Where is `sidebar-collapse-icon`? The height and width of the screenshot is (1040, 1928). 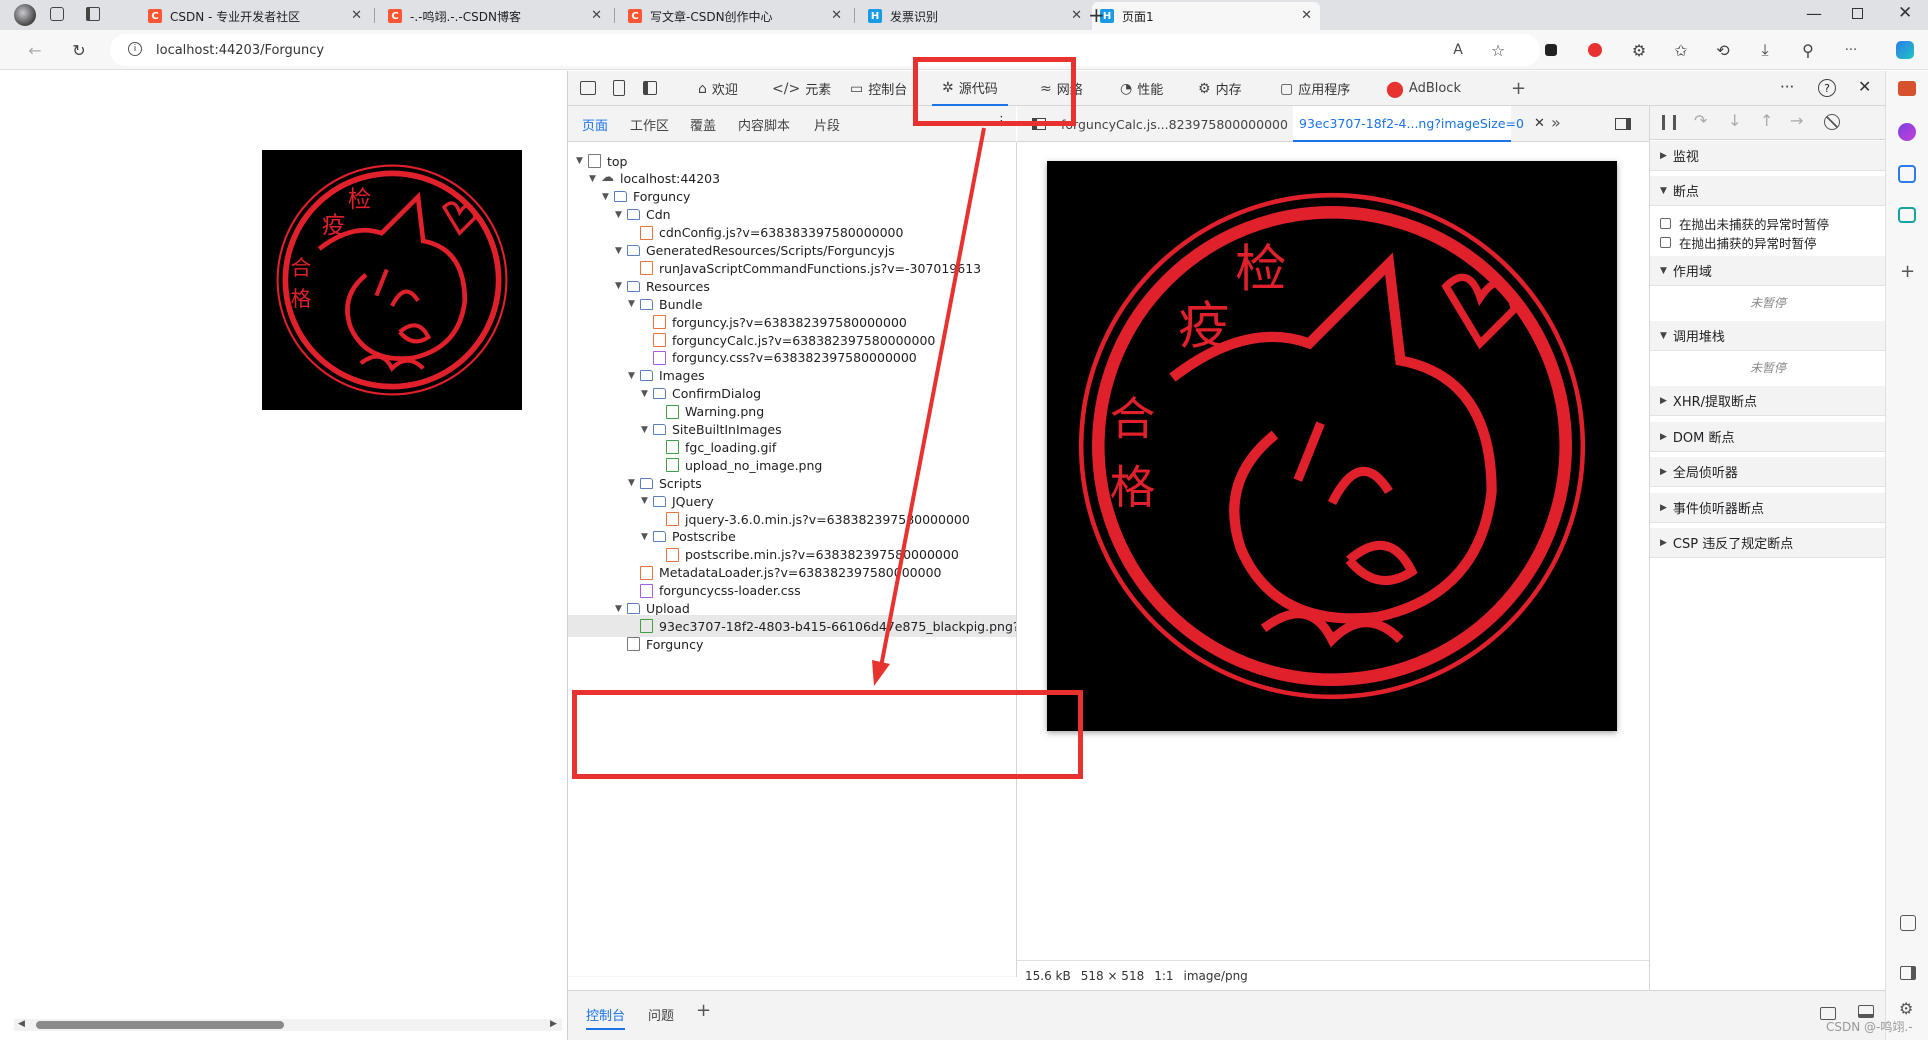
sidebar-collapse-icon is located at coordinates (1908, 973).